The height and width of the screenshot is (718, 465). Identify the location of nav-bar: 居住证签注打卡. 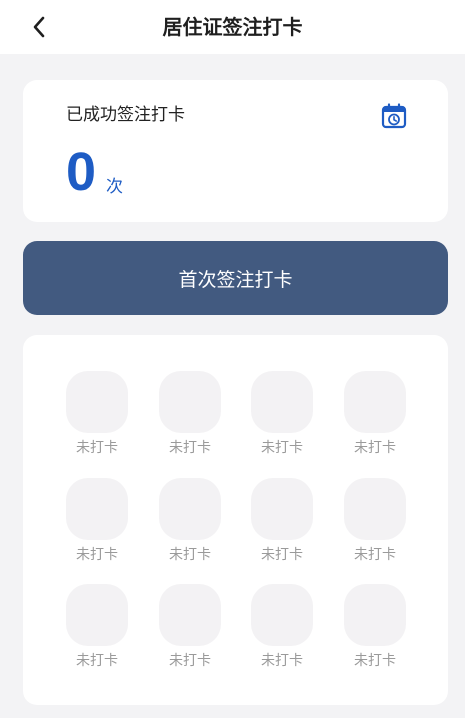
(232, 27).